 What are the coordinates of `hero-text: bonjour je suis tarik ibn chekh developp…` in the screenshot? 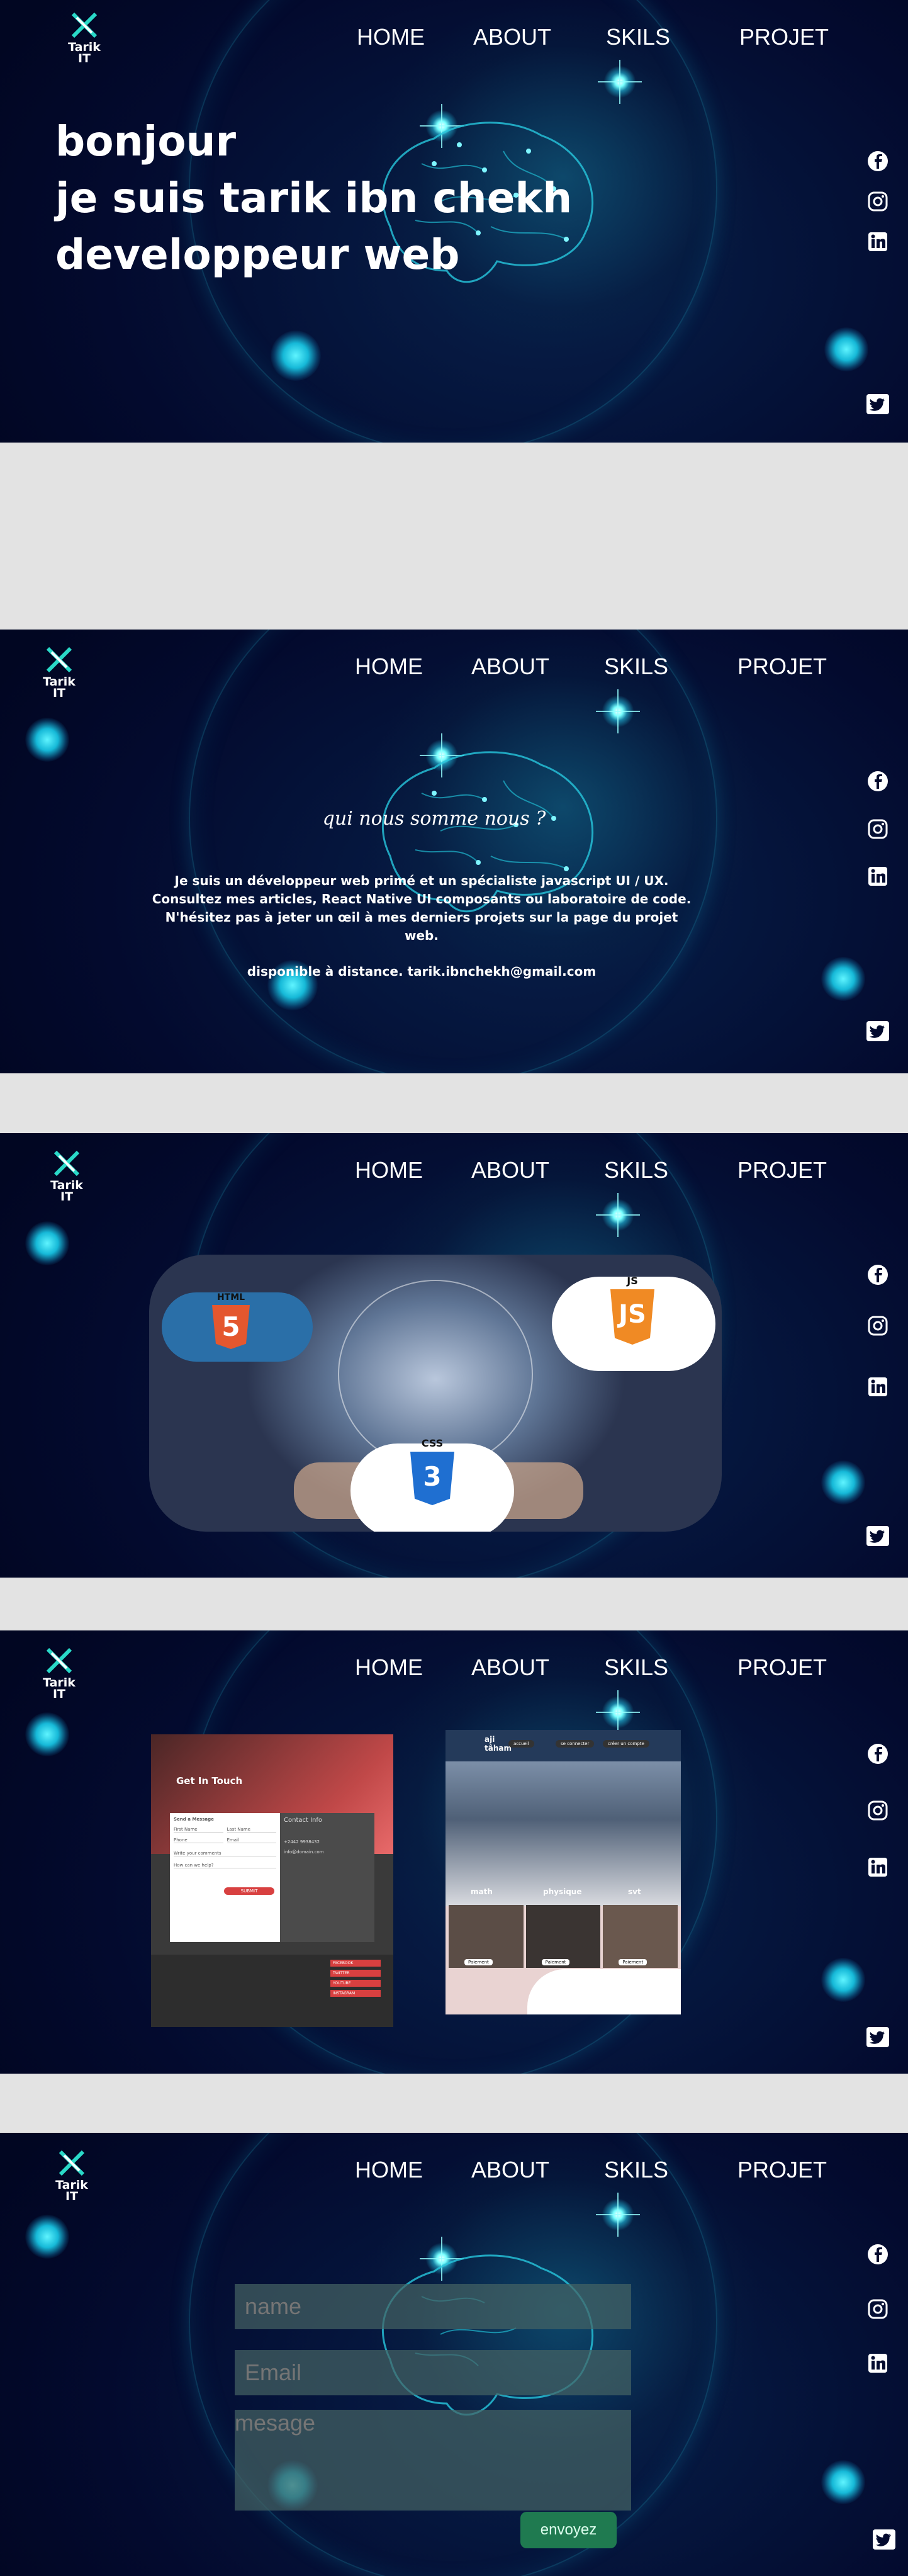 It's located at (313, 198).